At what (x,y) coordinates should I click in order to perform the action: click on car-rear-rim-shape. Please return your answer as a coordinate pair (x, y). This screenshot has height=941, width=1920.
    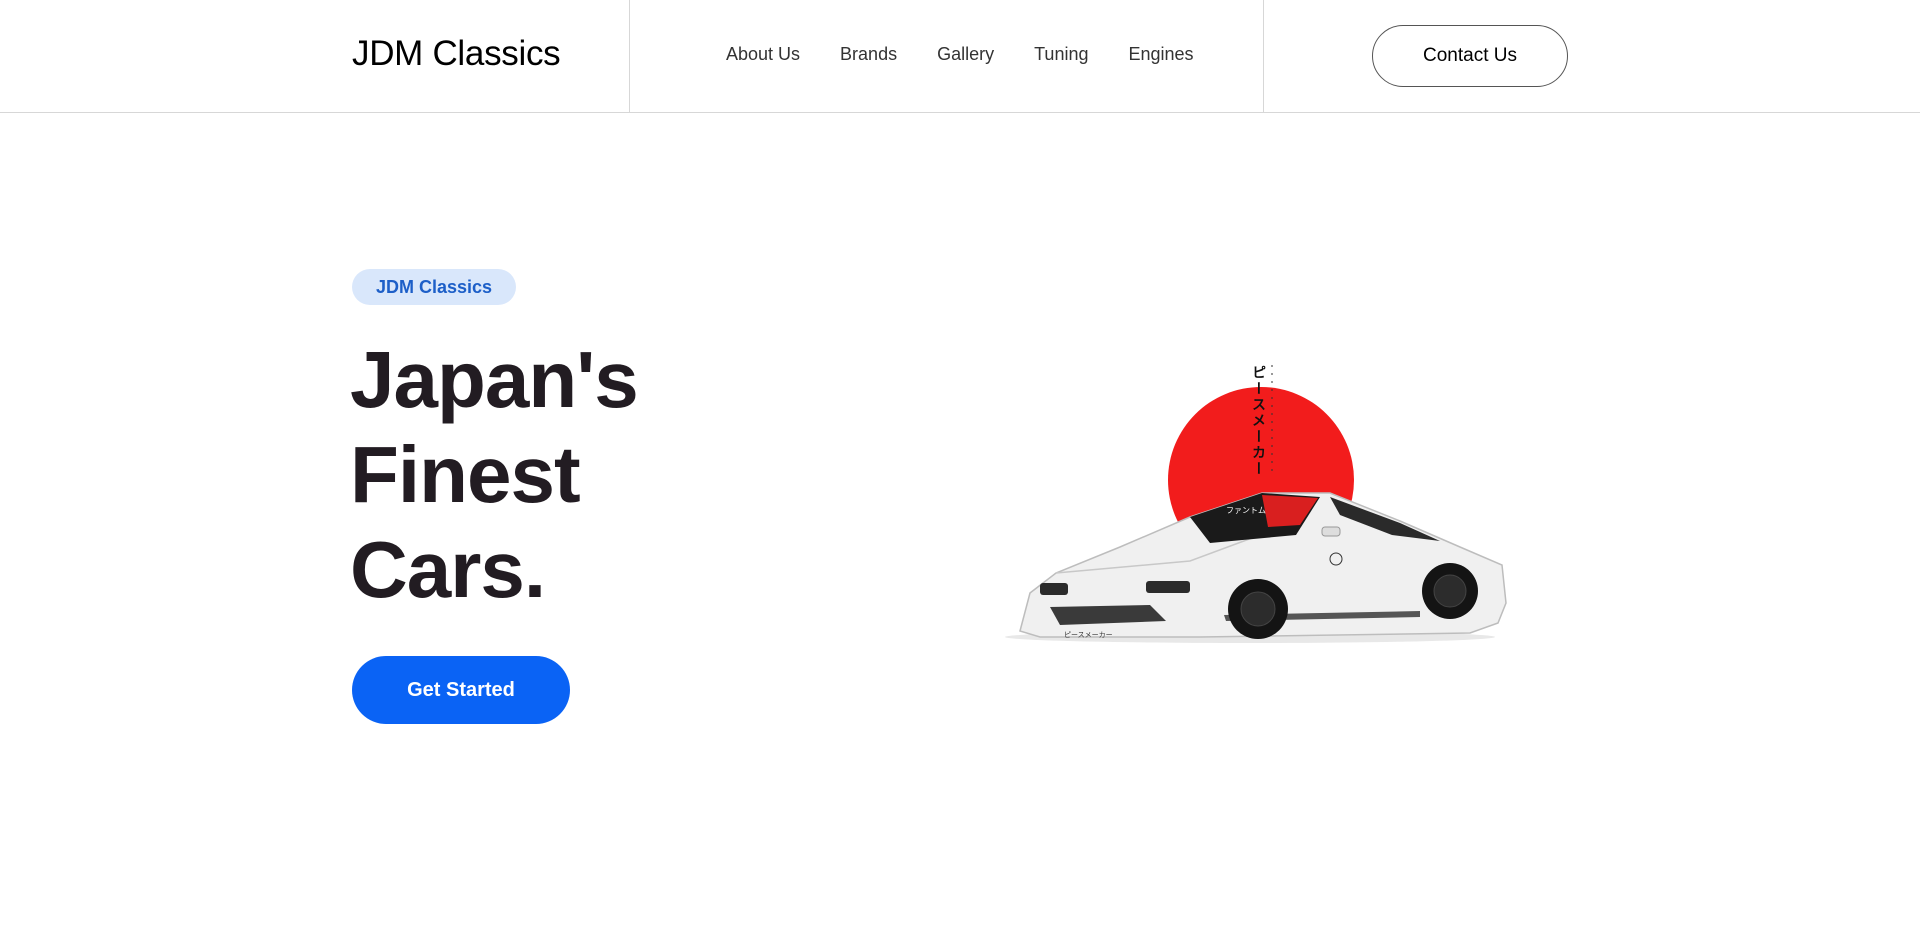
    Looking at the image, I should click on (1450, 591).